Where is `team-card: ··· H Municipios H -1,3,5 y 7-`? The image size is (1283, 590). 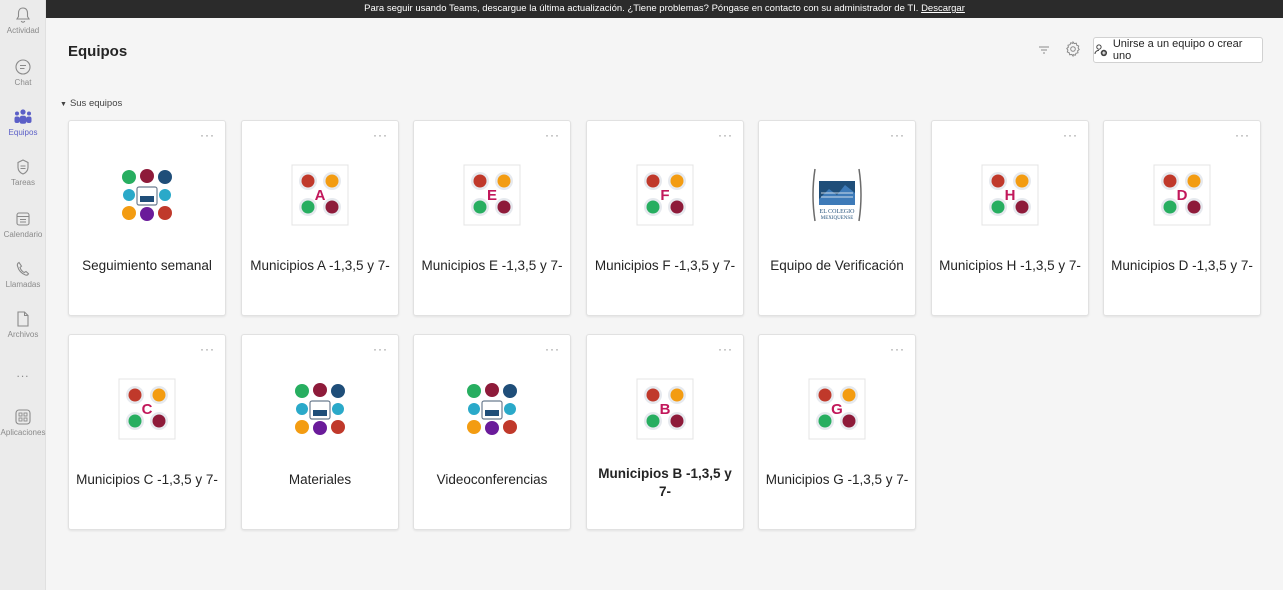
team-card: ··· H Municipios H -1,3,5 y 7- is located at coordinates (1010, 218).